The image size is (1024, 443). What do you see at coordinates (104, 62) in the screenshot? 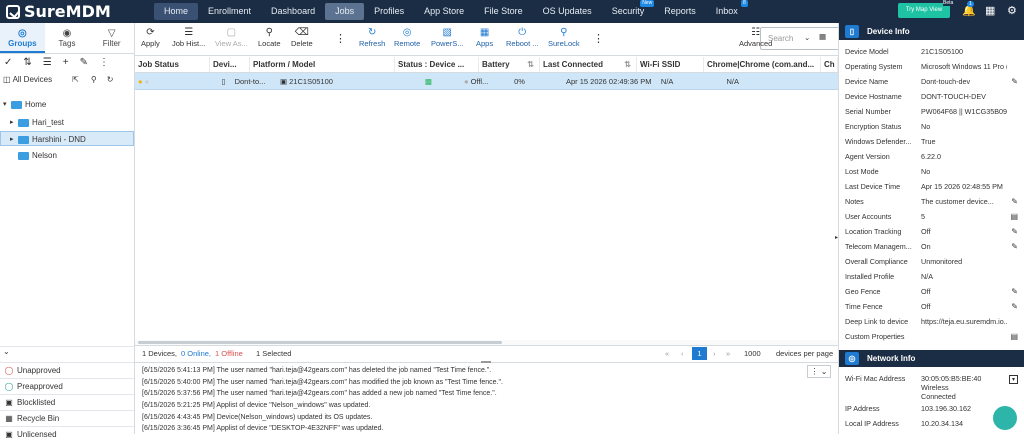
I see `more-vertical-icon: ⋮` at bounding box center [104, 62].